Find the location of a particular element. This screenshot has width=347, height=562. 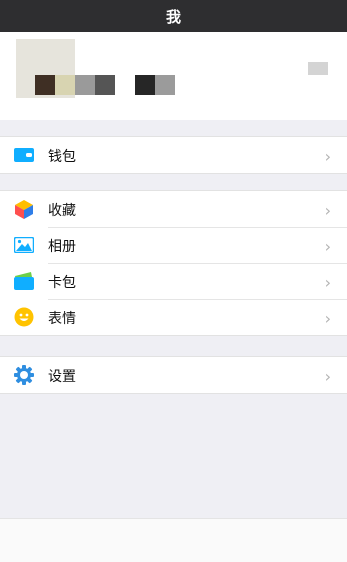

menu-item-cards: 卡包 › is located at coordinates (173, 281).